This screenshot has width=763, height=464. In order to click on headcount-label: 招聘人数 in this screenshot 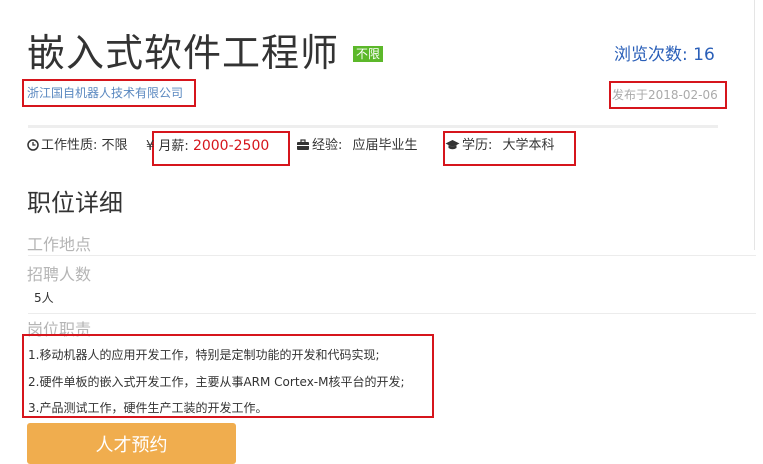, I will do `click(59, 274)`.